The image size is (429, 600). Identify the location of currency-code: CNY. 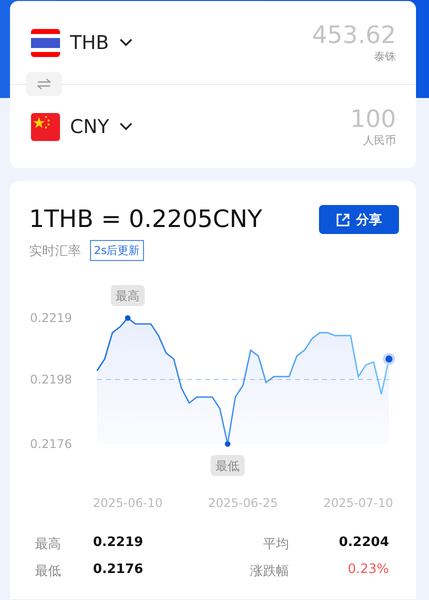
(90, 127).